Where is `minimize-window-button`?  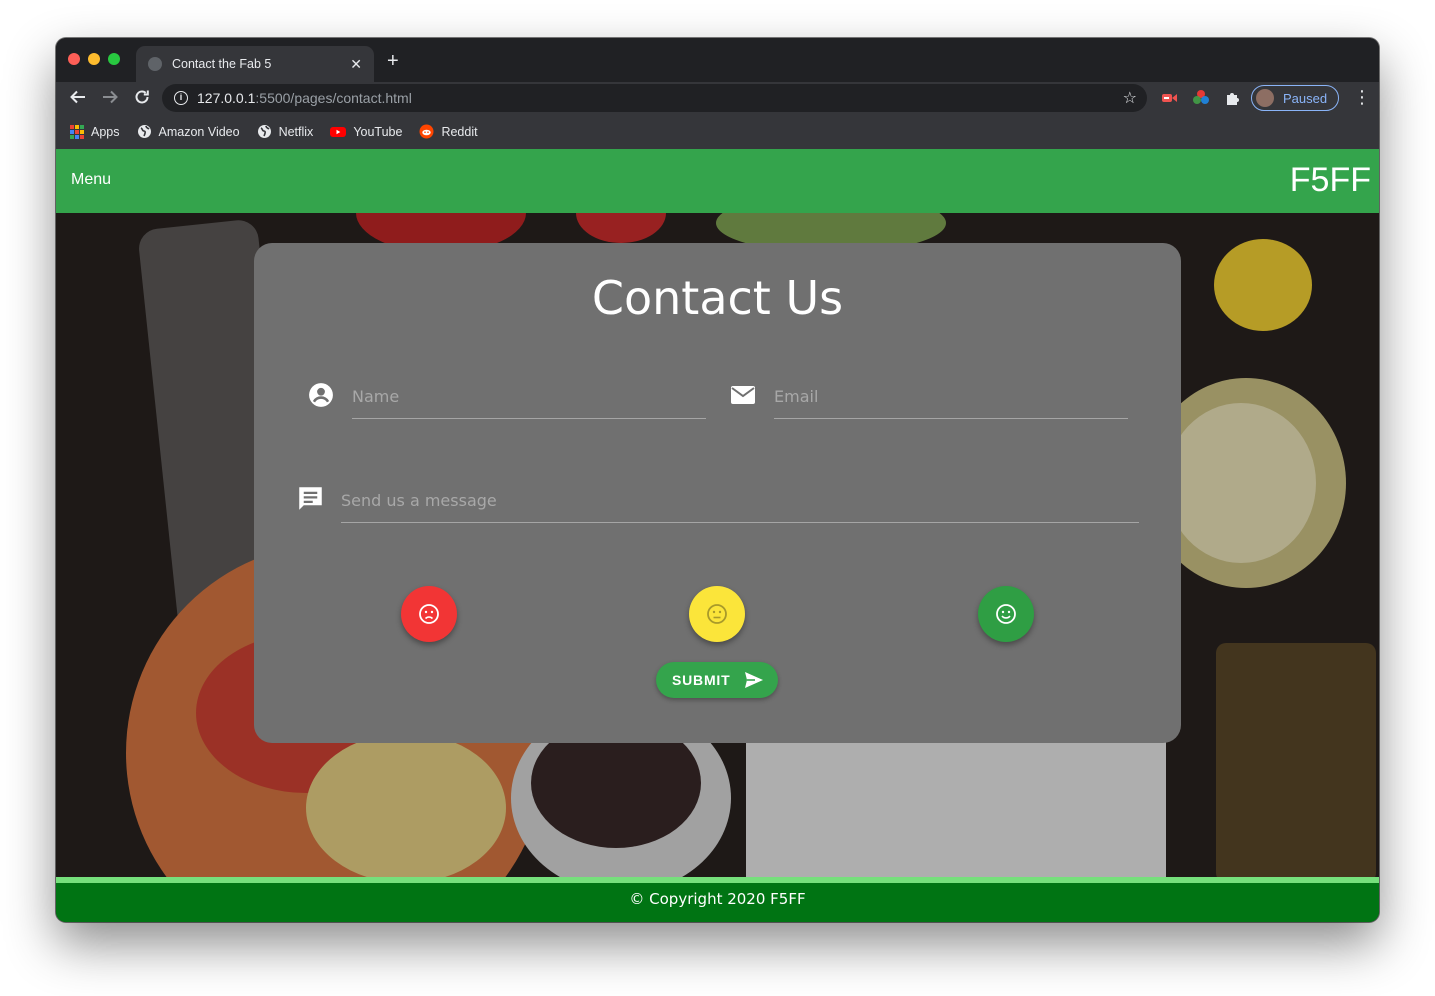
minimize-window-button is located at coordinates (94, 59).